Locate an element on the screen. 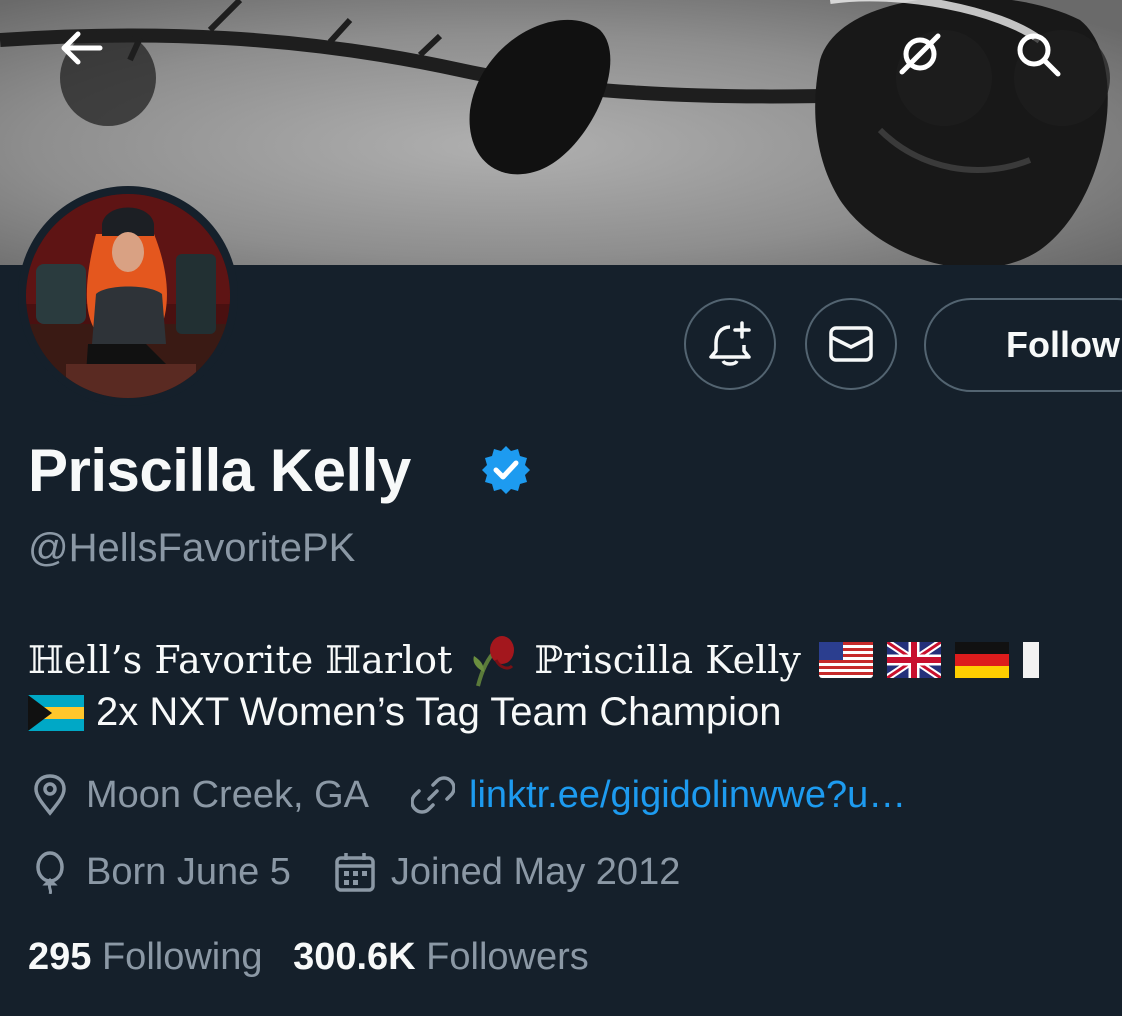 The image size is (1122, 1016). bahamas-flag is located at coordinates (56, 712).